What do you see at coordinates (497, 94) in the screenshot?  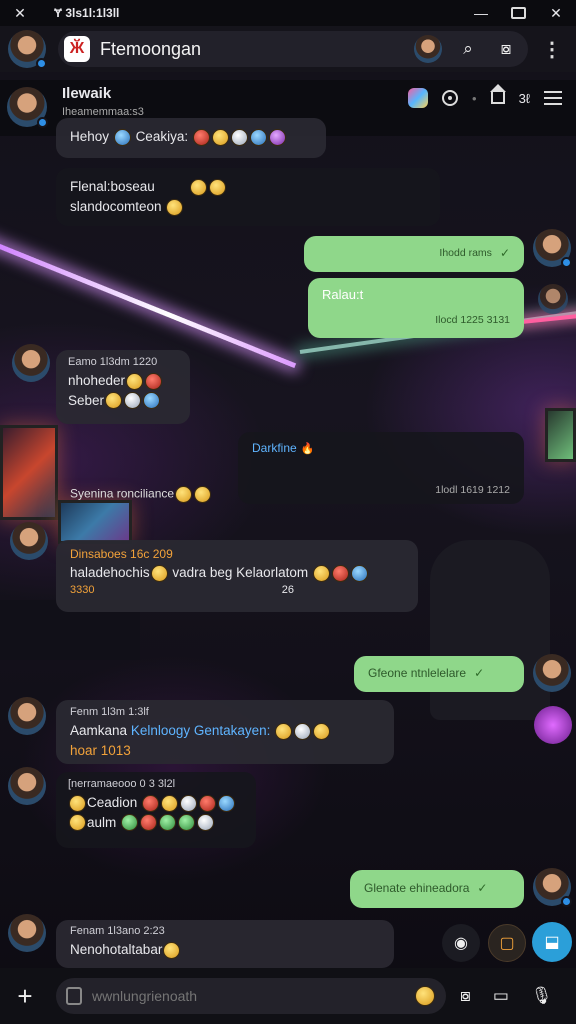 I see `home-icon` at bounding box center [497, 94].